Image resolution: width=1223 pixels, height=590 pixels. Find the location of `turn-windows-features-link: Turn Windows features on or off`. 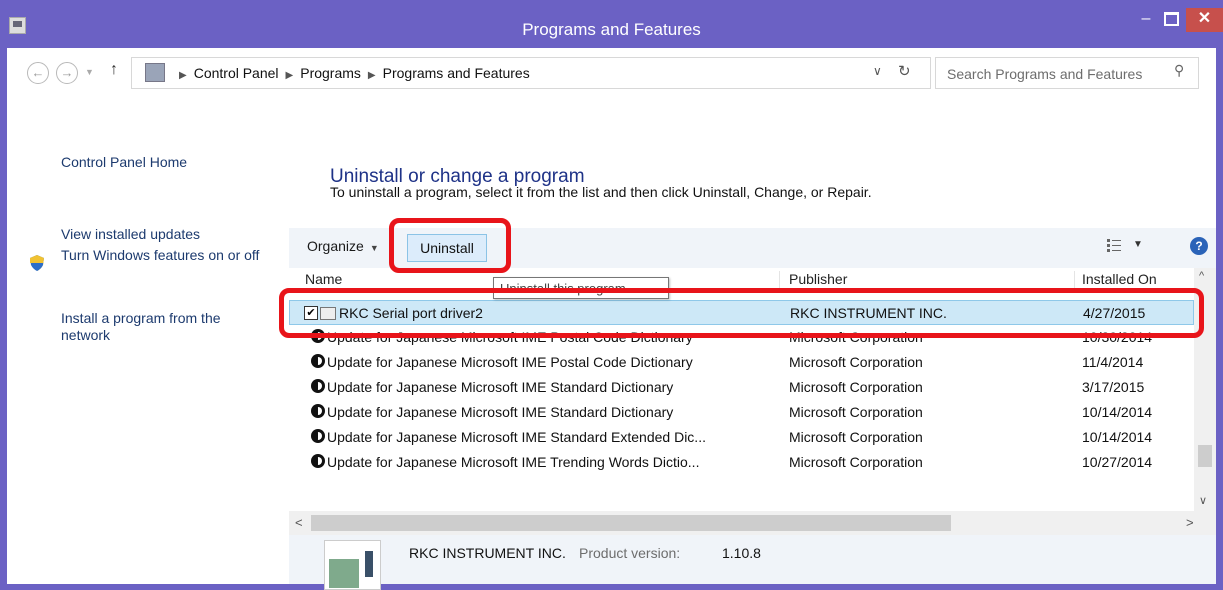

turn-windows-features-link: Turn Windows features on or off is located at coordinates (166, 255).